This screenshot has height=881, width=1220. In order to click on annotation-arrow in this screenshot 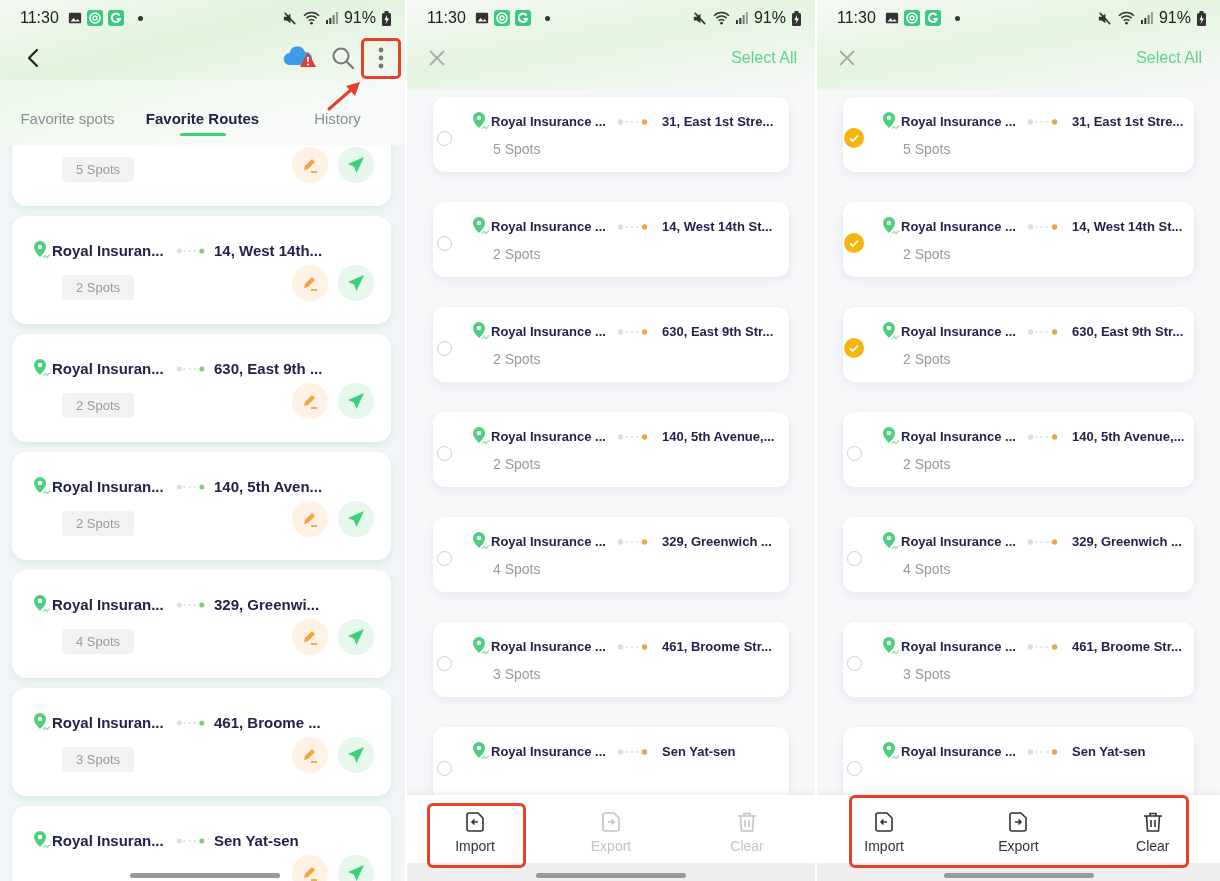, I will do `click(343, 96)`.